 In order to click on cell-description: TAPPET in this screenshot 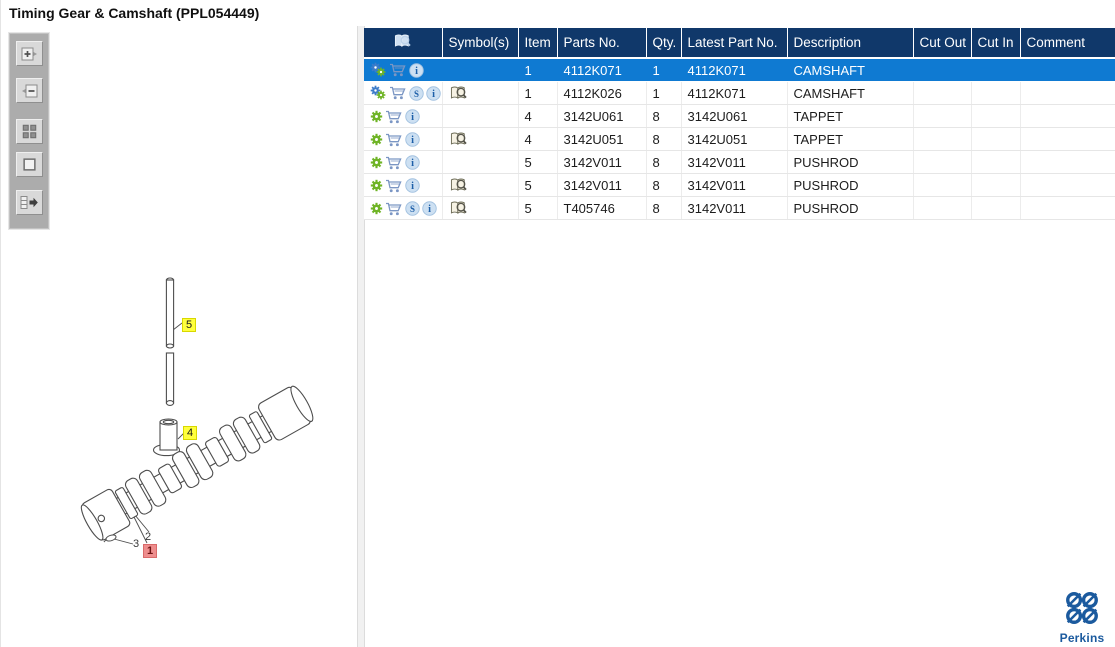, I will do `click(850, 139)`.